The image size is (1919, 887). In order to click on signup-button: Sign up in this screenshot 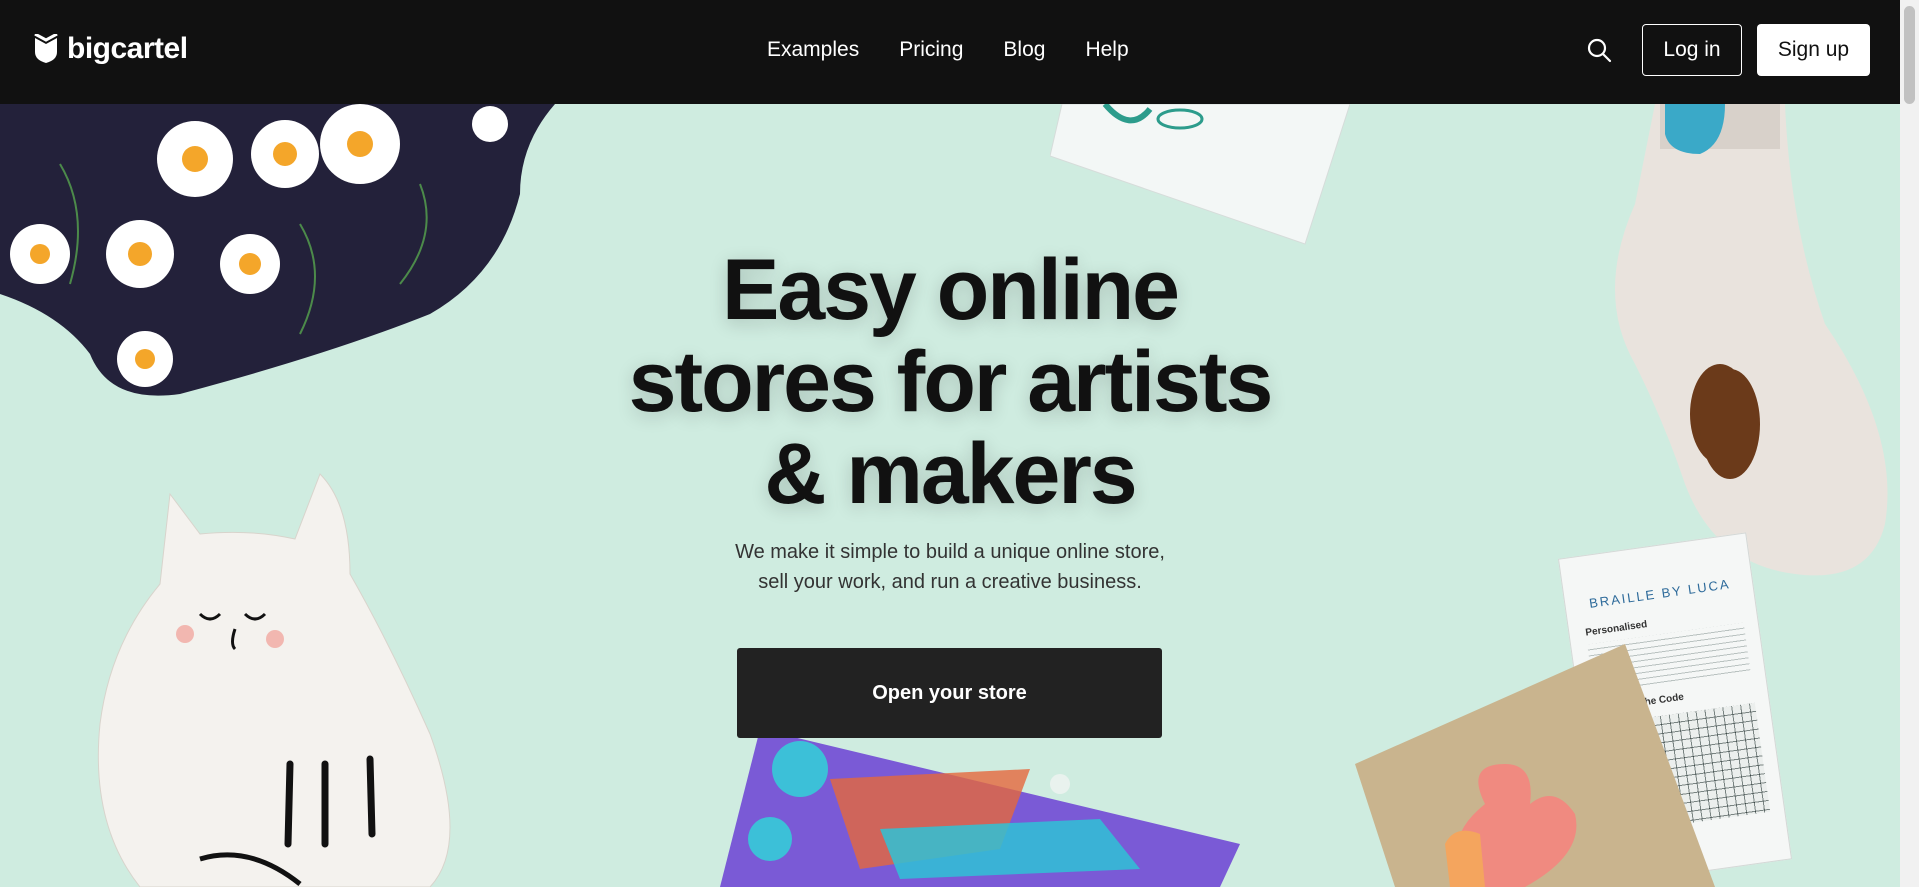, I will do `click(1813, 50)`.